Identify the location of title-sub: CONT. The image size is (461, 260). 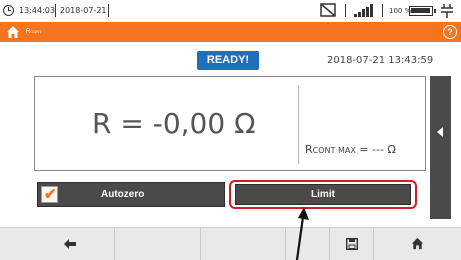
(36, 31).